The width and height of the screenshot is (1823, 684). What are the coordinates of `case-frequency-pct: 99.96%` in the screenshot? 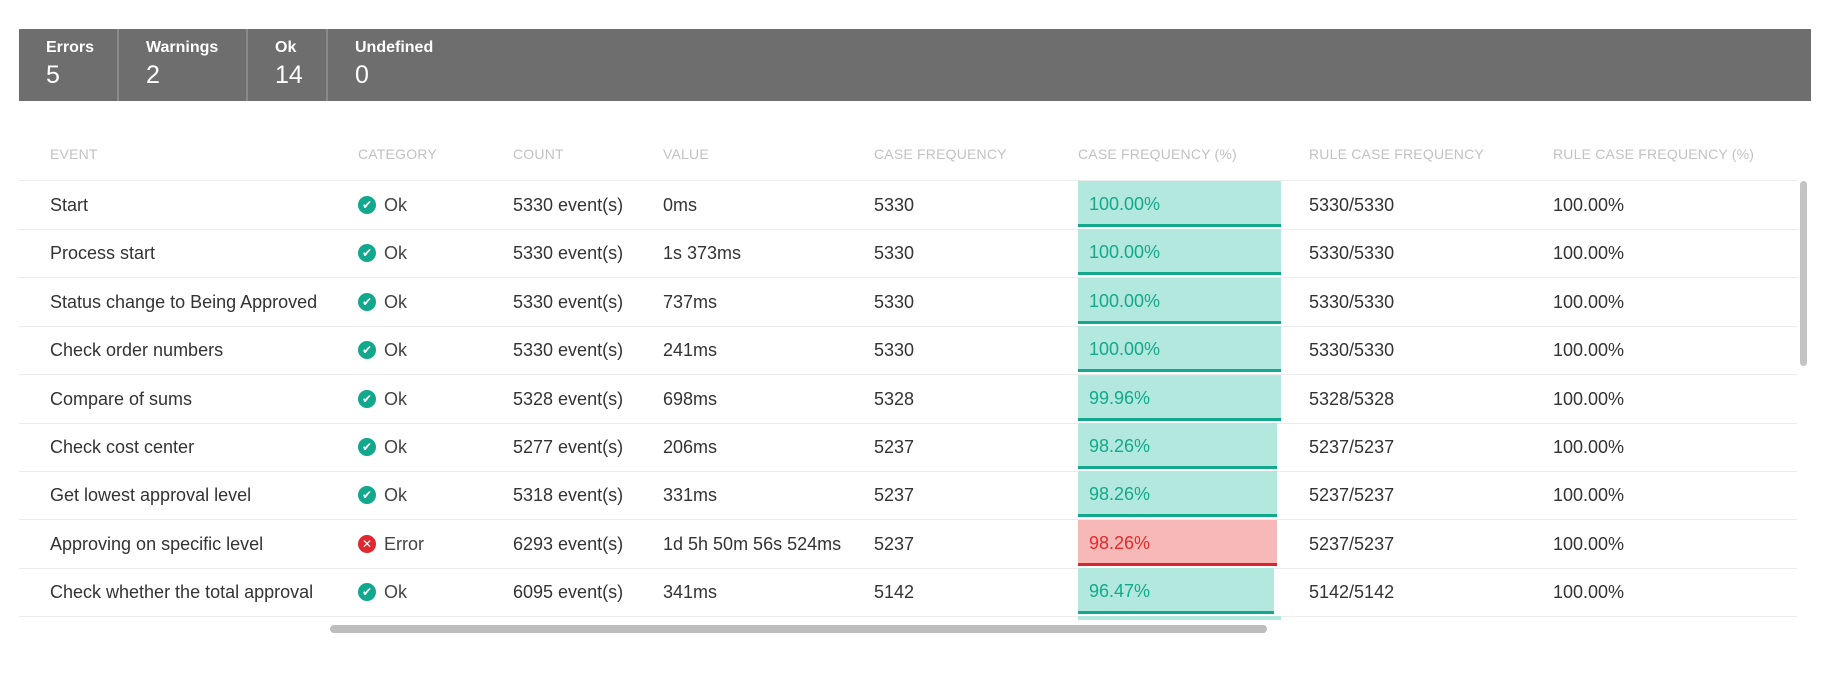 It's located at (1120, 397).